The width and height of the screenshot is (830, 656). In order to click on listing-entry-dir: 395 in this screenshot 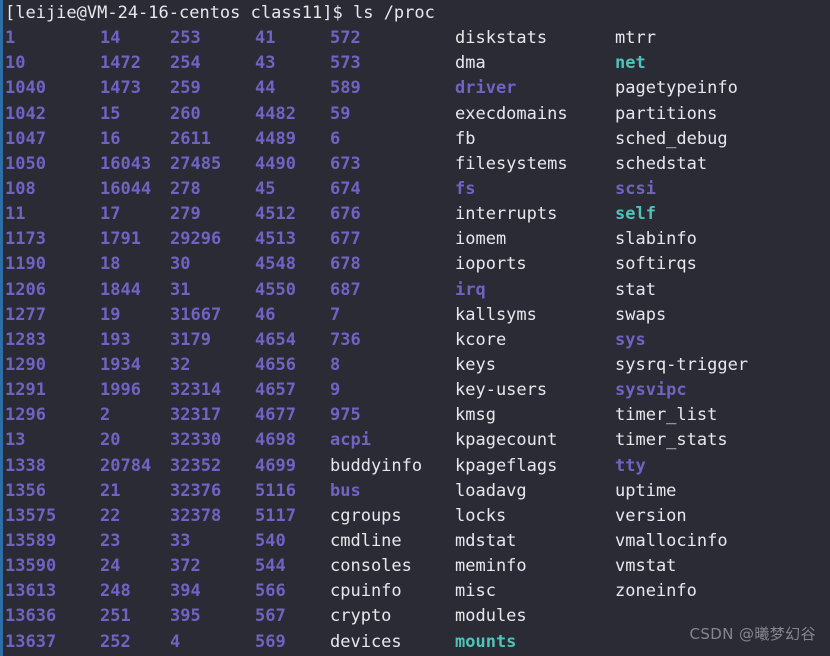, I will do `click(212, 616)`.